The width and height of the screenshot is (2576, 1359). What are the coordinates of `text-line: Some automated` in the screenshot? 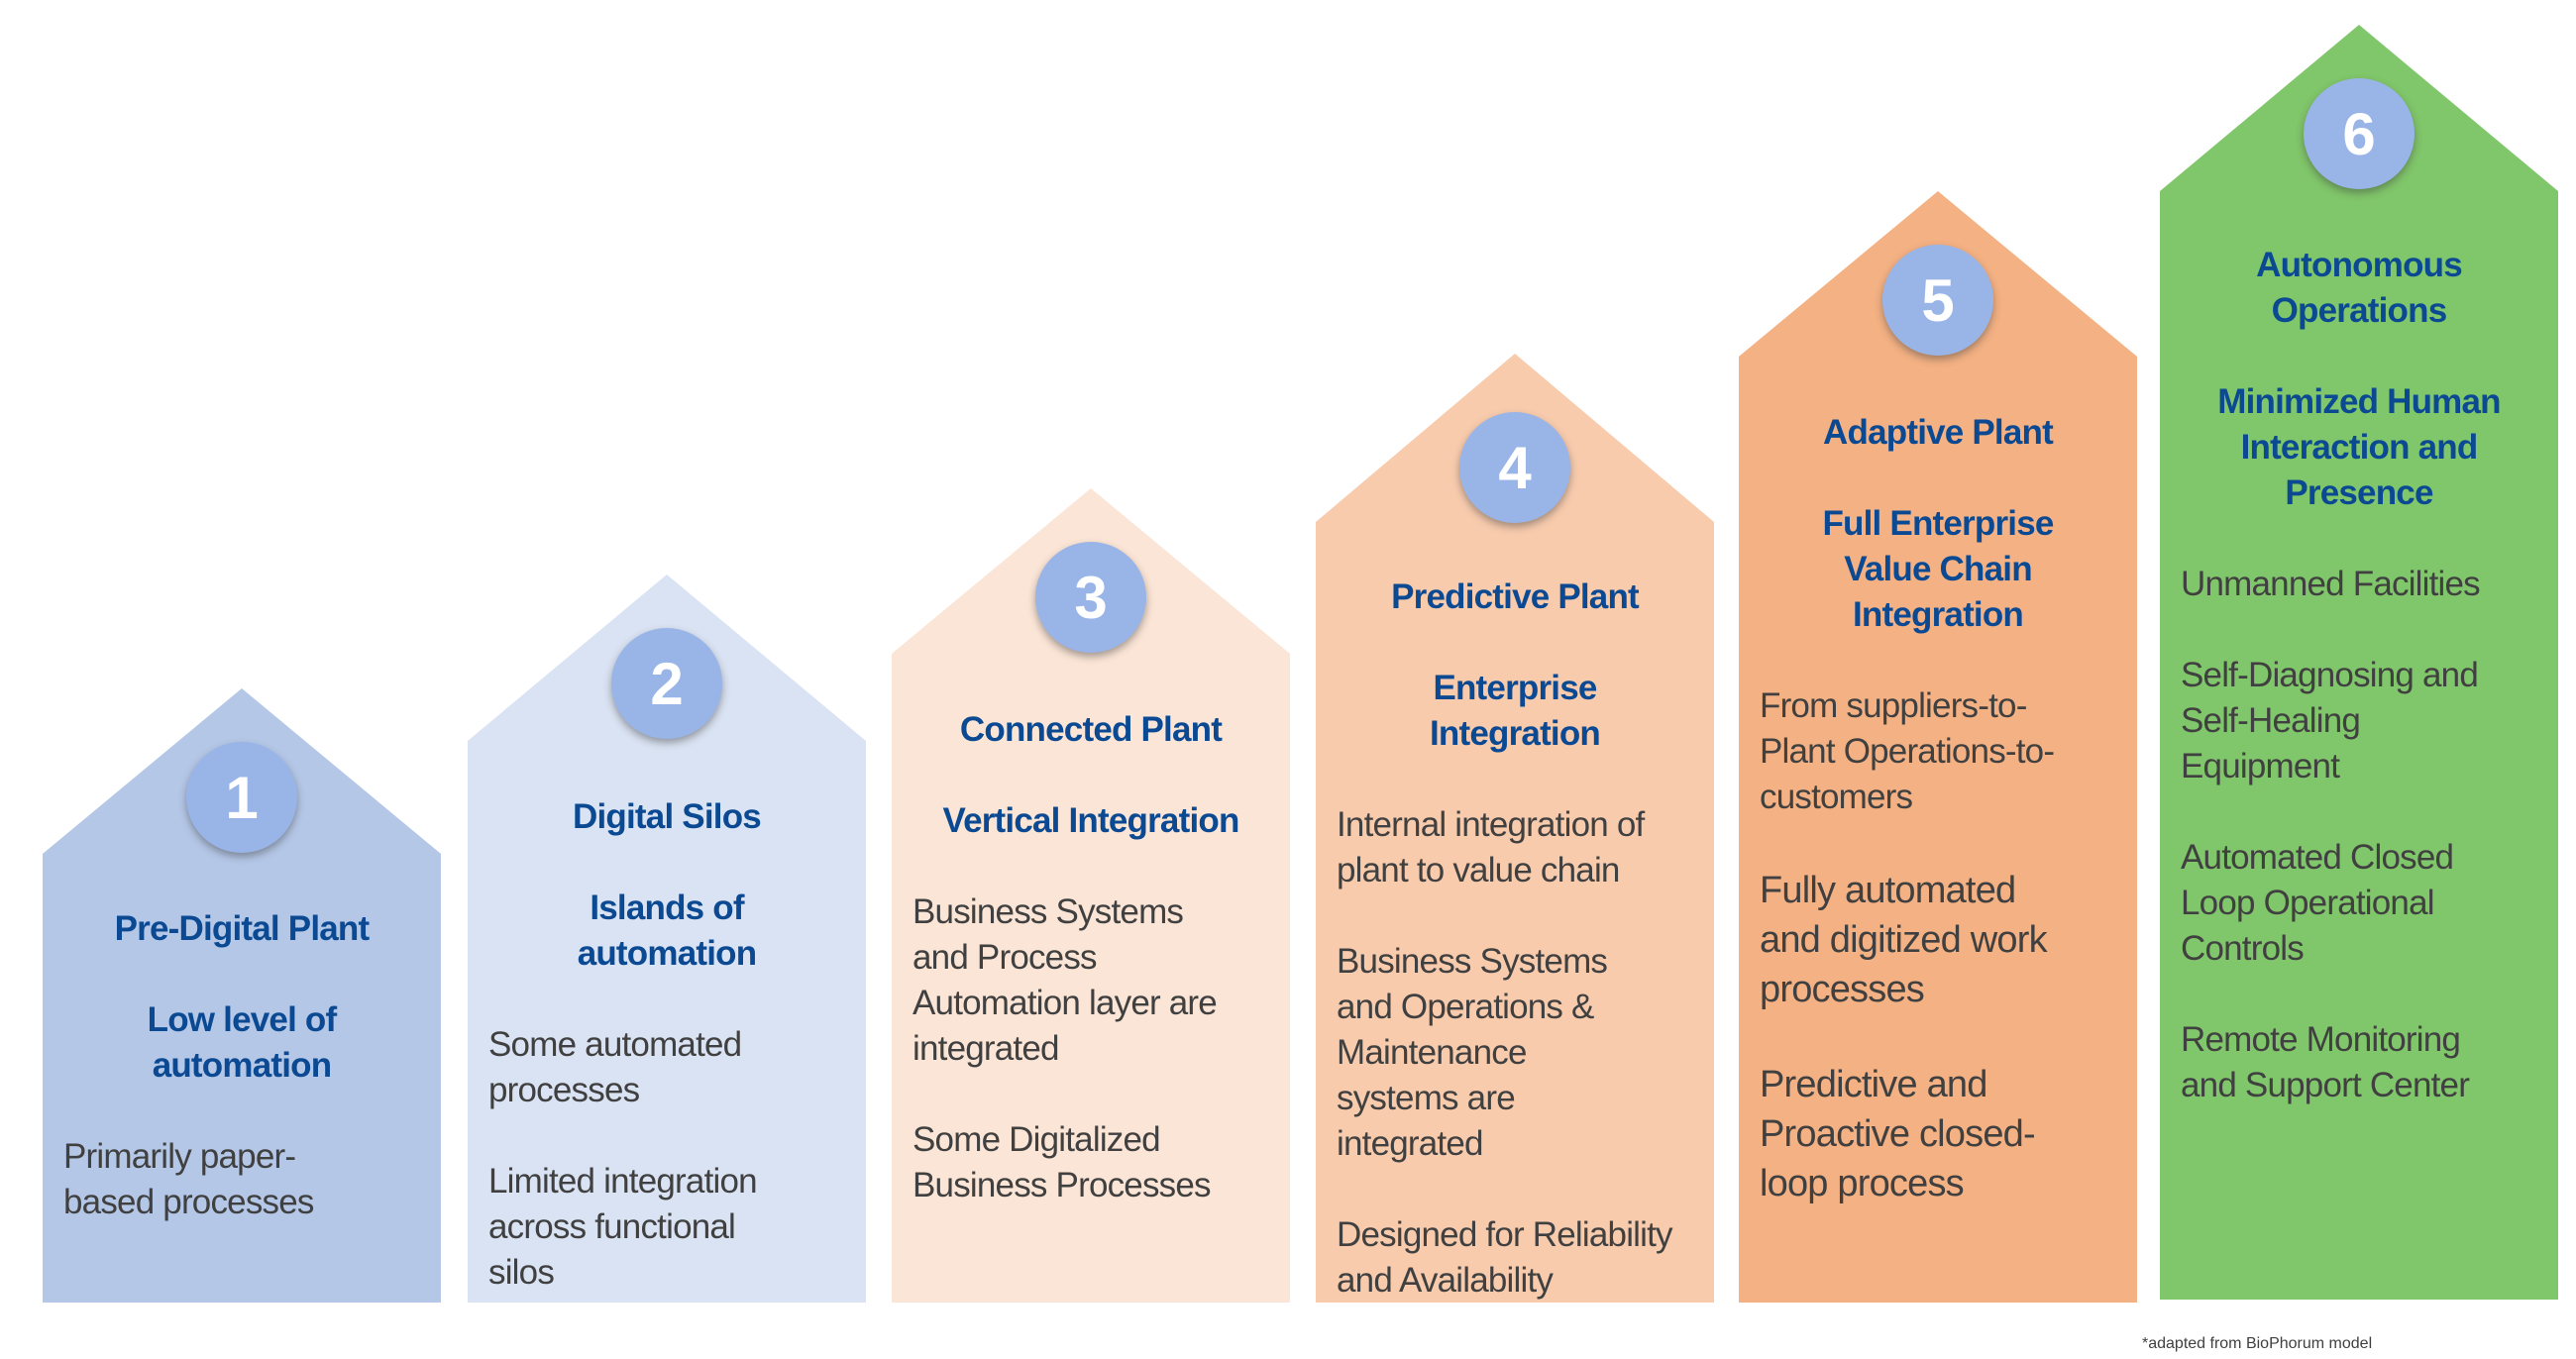 It's located at (615, 1044).